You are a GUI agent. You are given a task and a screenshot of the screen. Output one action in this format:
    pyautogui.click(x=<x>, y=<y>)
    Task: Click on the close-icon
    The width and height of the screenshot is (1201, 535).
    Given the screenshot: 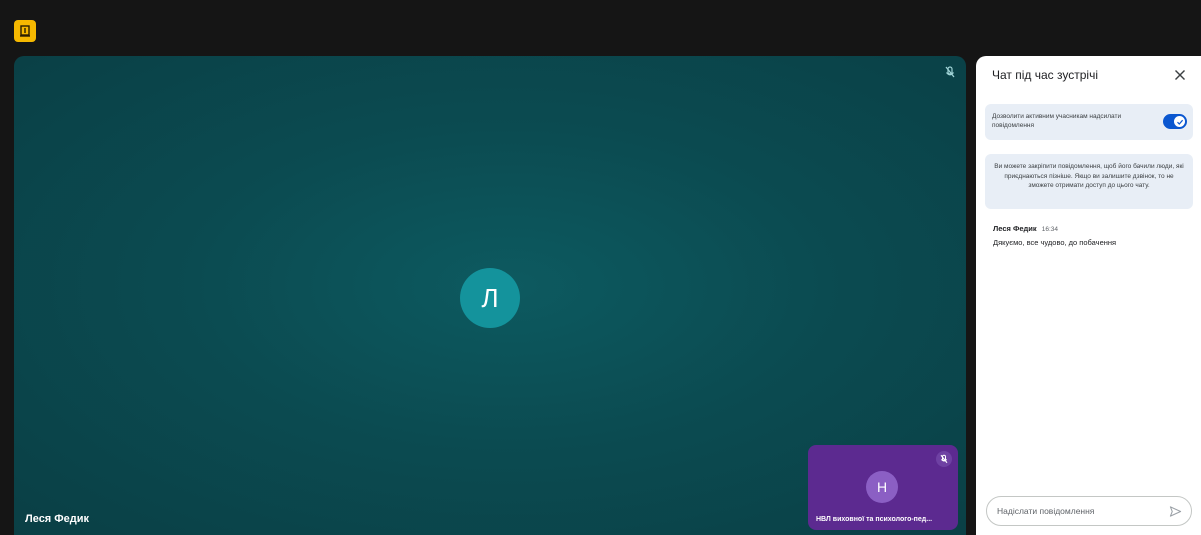 What is the action you would take?
    pyautogui.click(x=1180, y=75)
    